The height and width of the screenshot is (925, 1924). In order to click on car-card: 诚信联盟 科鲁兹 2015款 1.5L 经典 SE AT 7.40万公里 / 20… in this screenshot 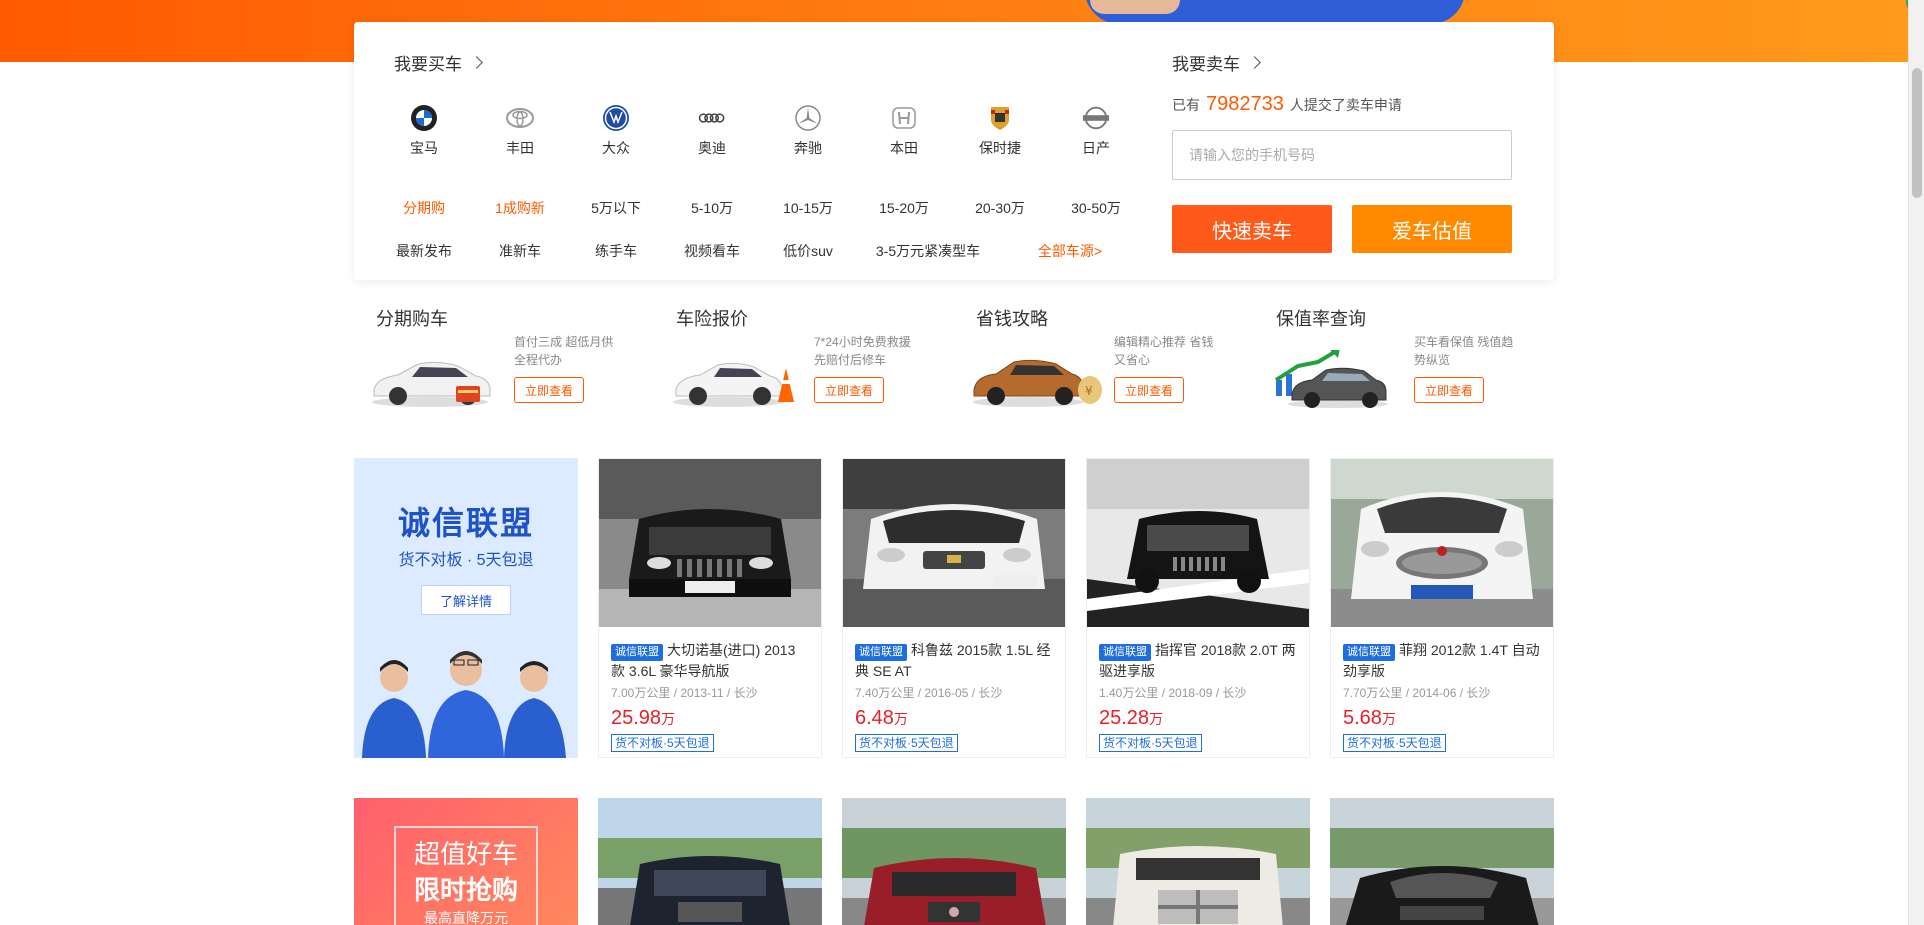, I will do `click(954, 608)`.